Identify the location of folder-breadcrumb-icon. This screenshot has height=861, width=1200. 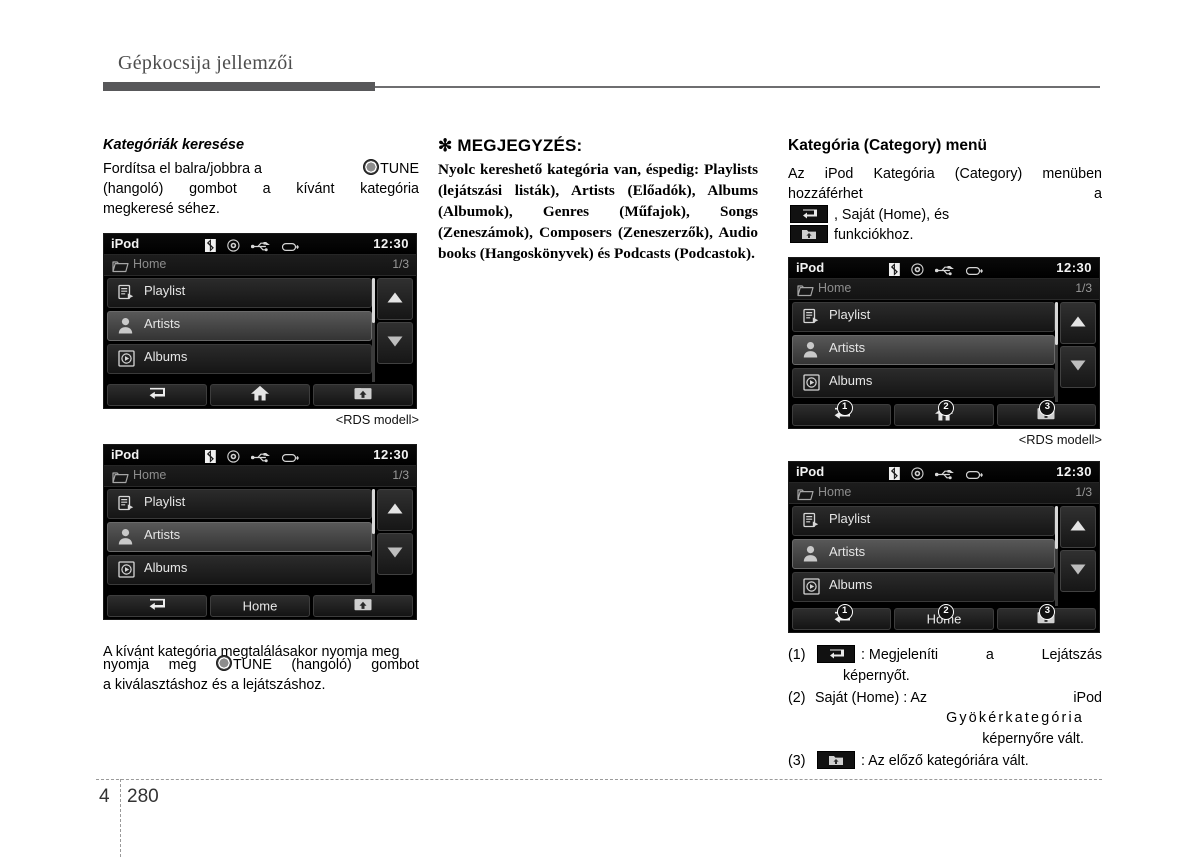
(805, 495).